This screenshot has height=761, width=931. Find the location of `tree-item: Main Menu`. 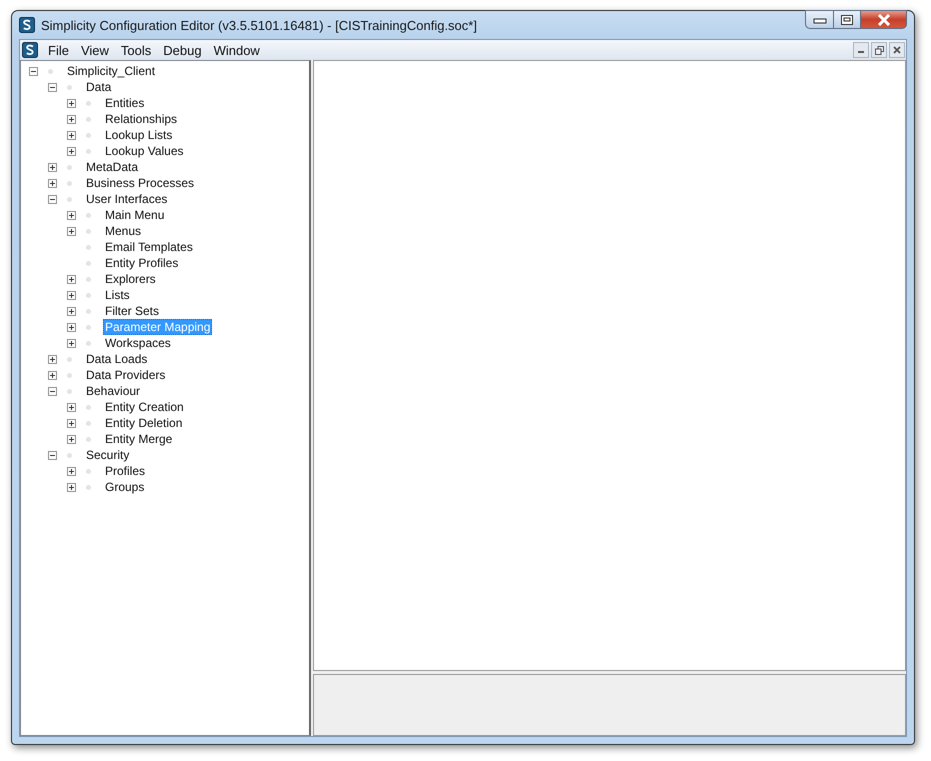

tree-item: Main Menu is located at coordinates (134, 215).